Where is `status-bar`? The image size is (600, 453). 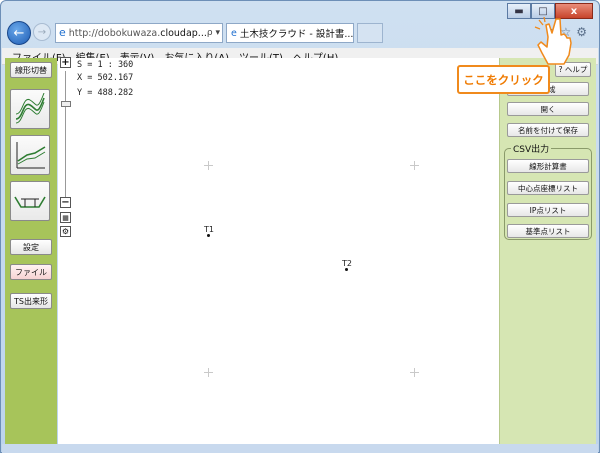
status-bar is located at coordinates (300, 448).